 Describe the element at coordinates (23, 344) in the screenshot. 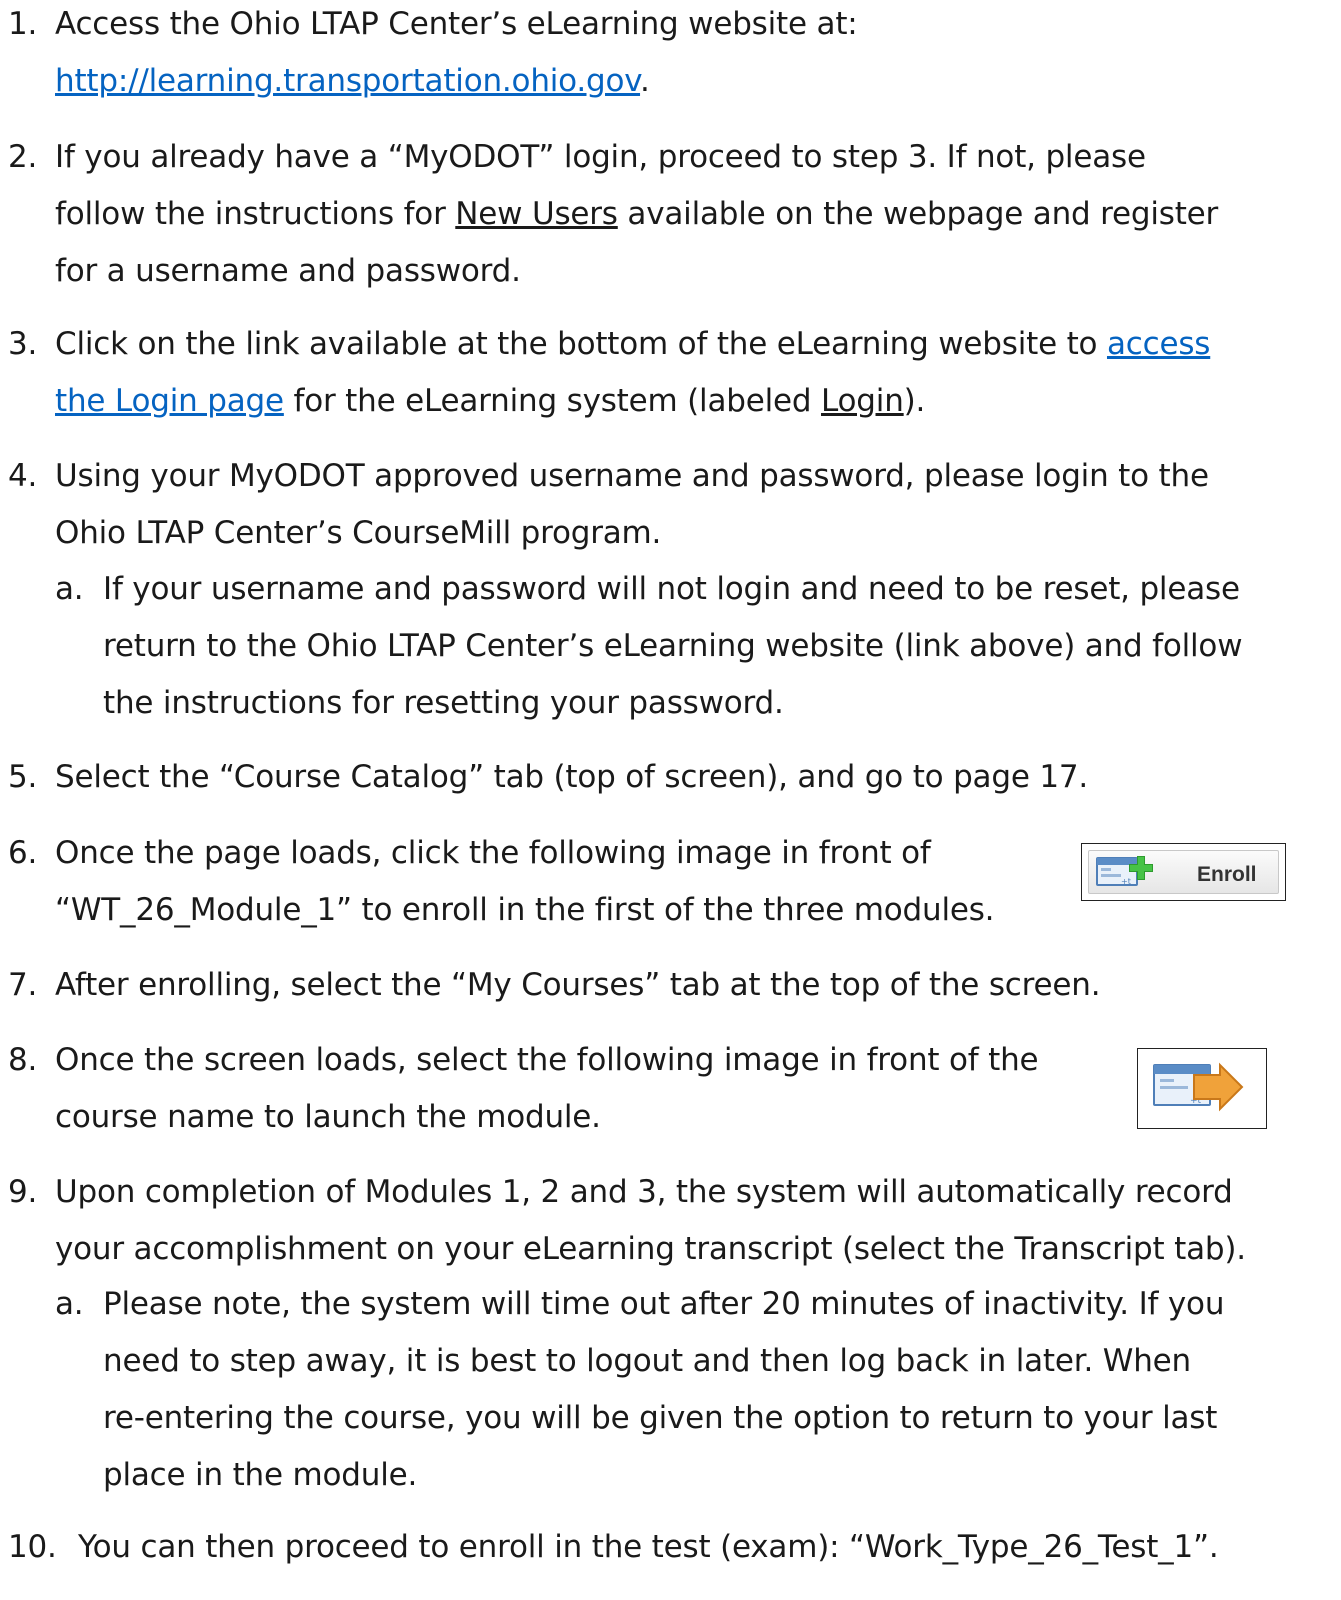

I see `step-number: 3.` at that location.